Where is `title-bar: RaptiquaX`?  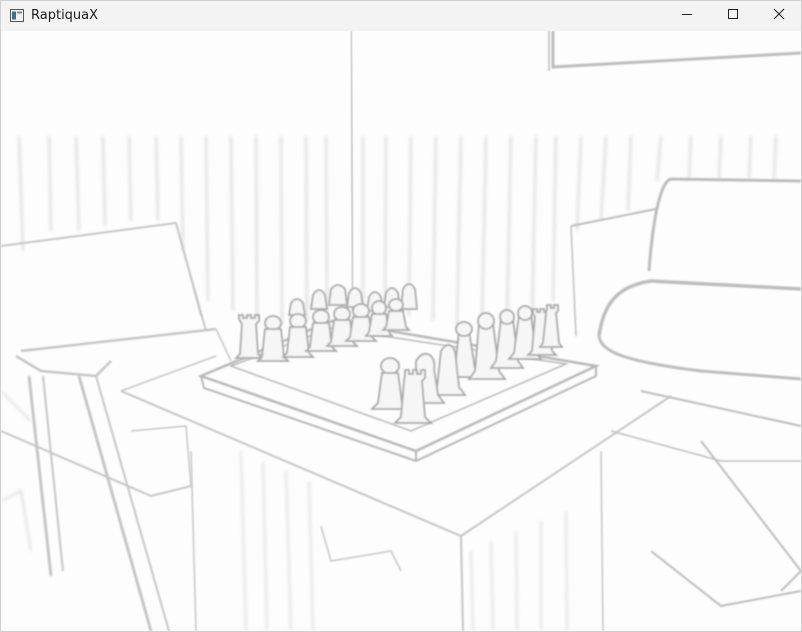 title-bar: RaptiquaX is located at coordinates (401, 16).